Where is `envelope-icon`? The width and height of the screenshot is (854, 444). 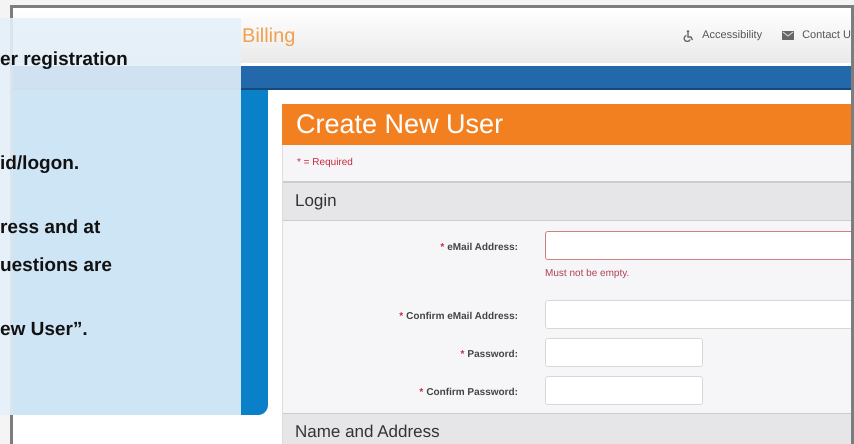
envelope-icon is located at coordinates (788, 35).